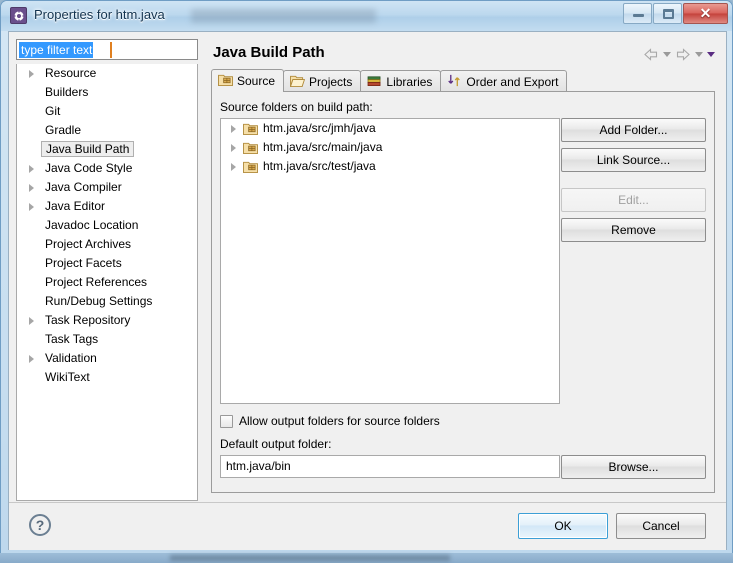  What do you see at coordinates (374, 82) in the screenshot?
I see `books-icon` at bounding box center [374, 82].